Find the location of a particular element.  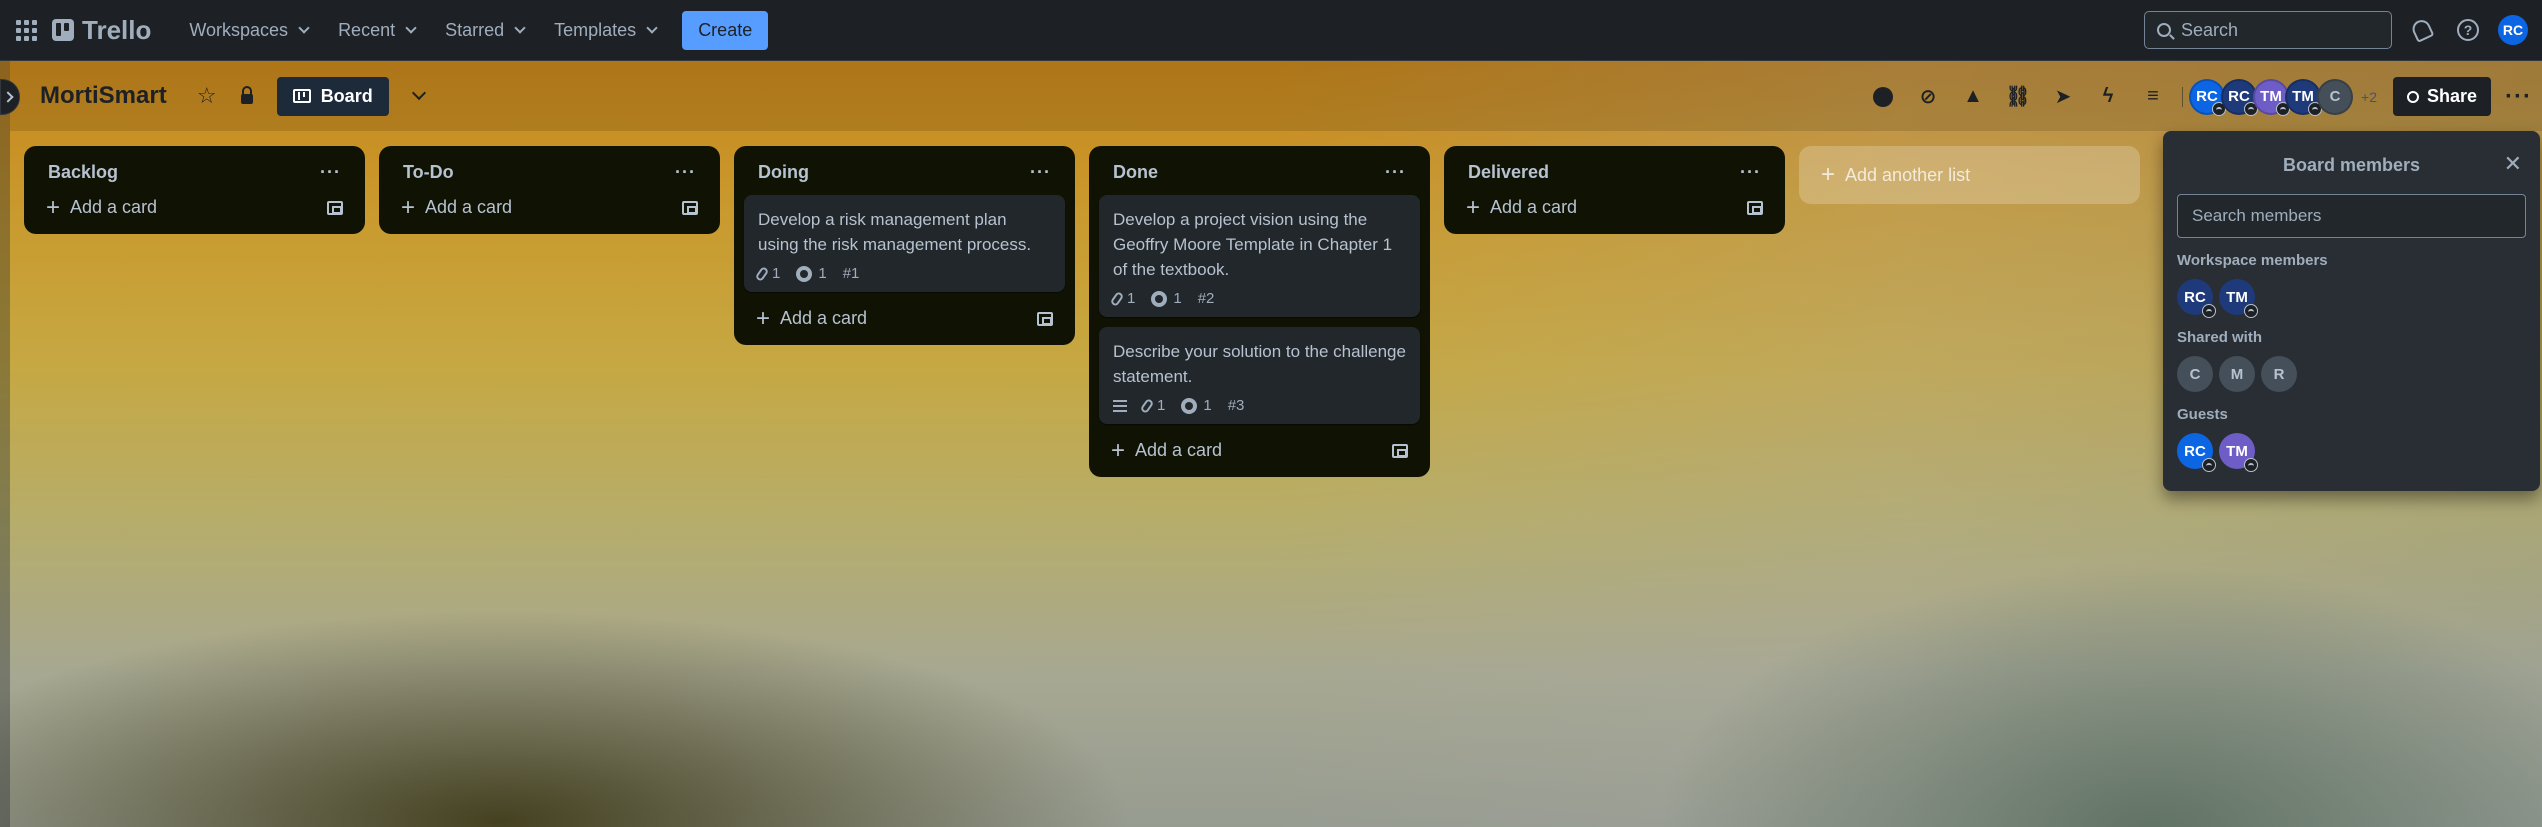

send-powerup-button: ➤ is located at coordinates (2063, 97).